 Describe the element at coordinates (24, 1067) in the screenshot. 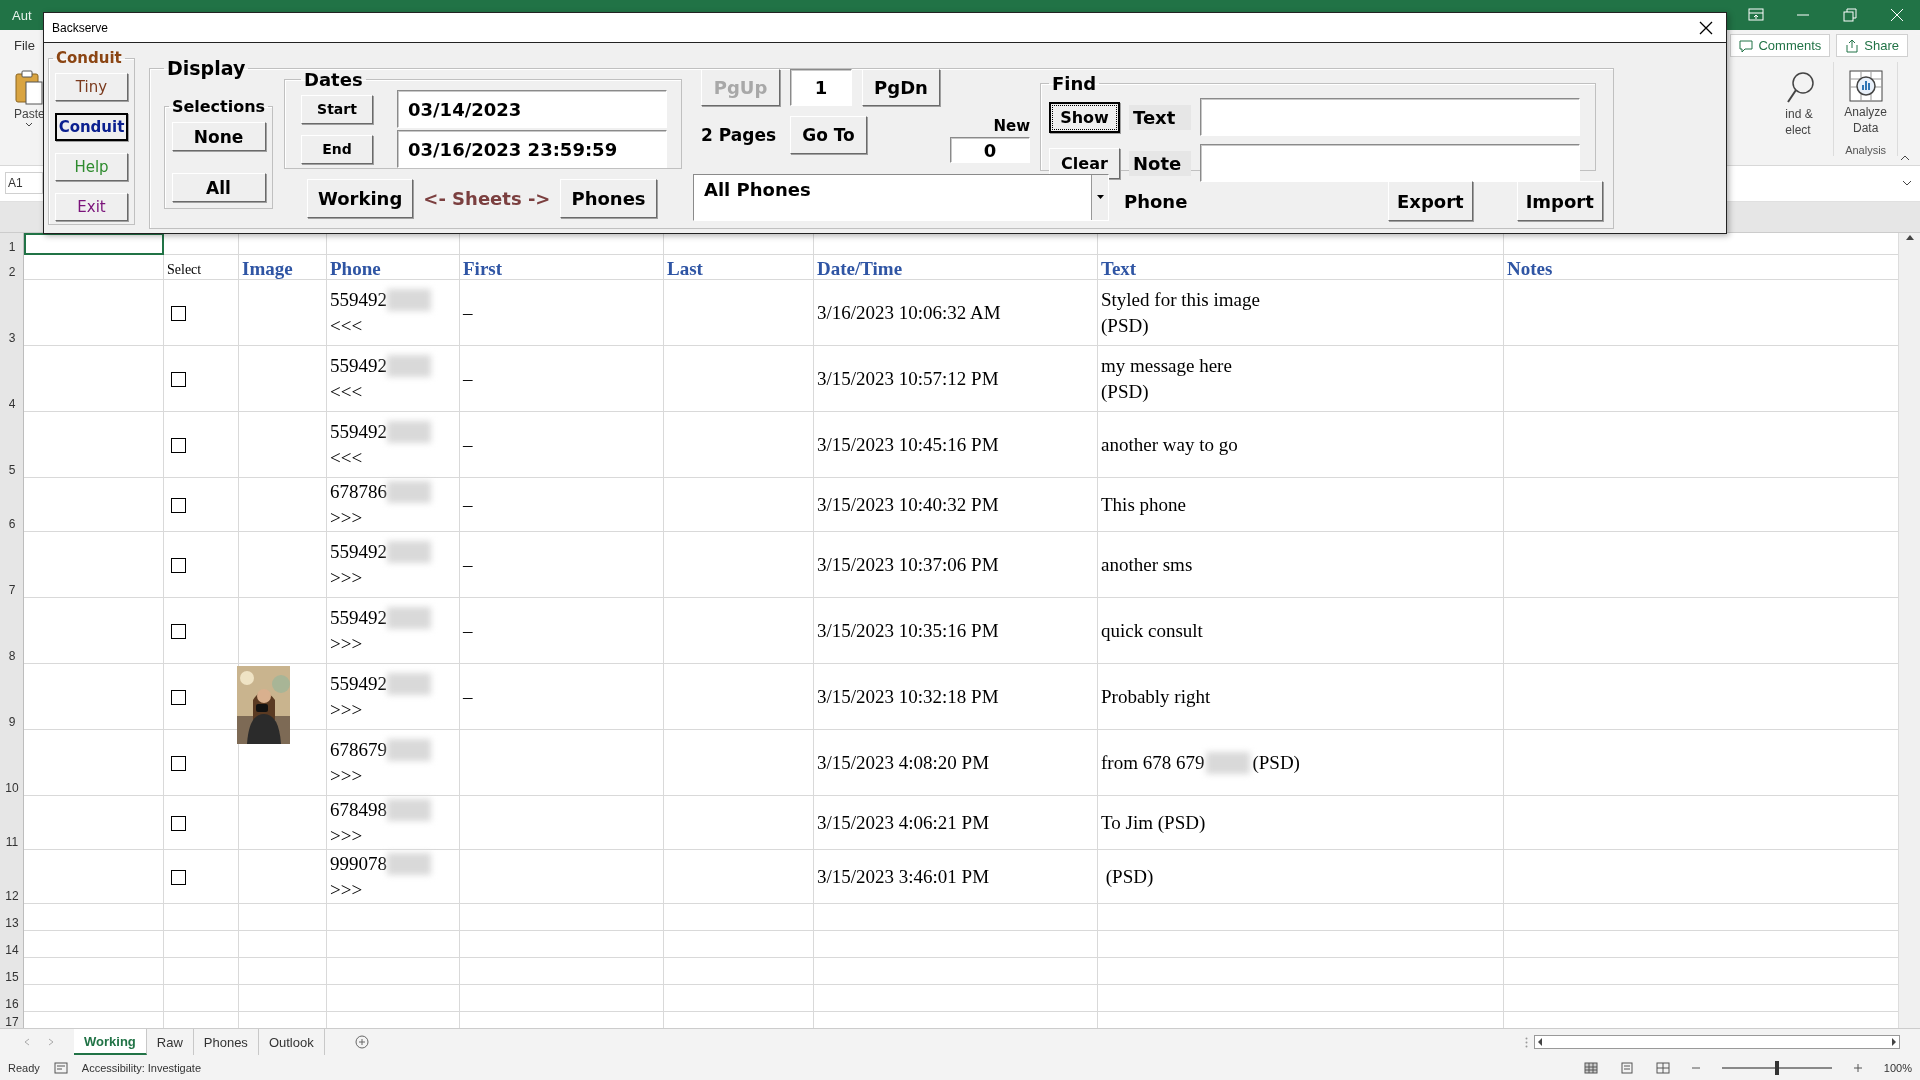

I see `status-text: Ready` at that location.